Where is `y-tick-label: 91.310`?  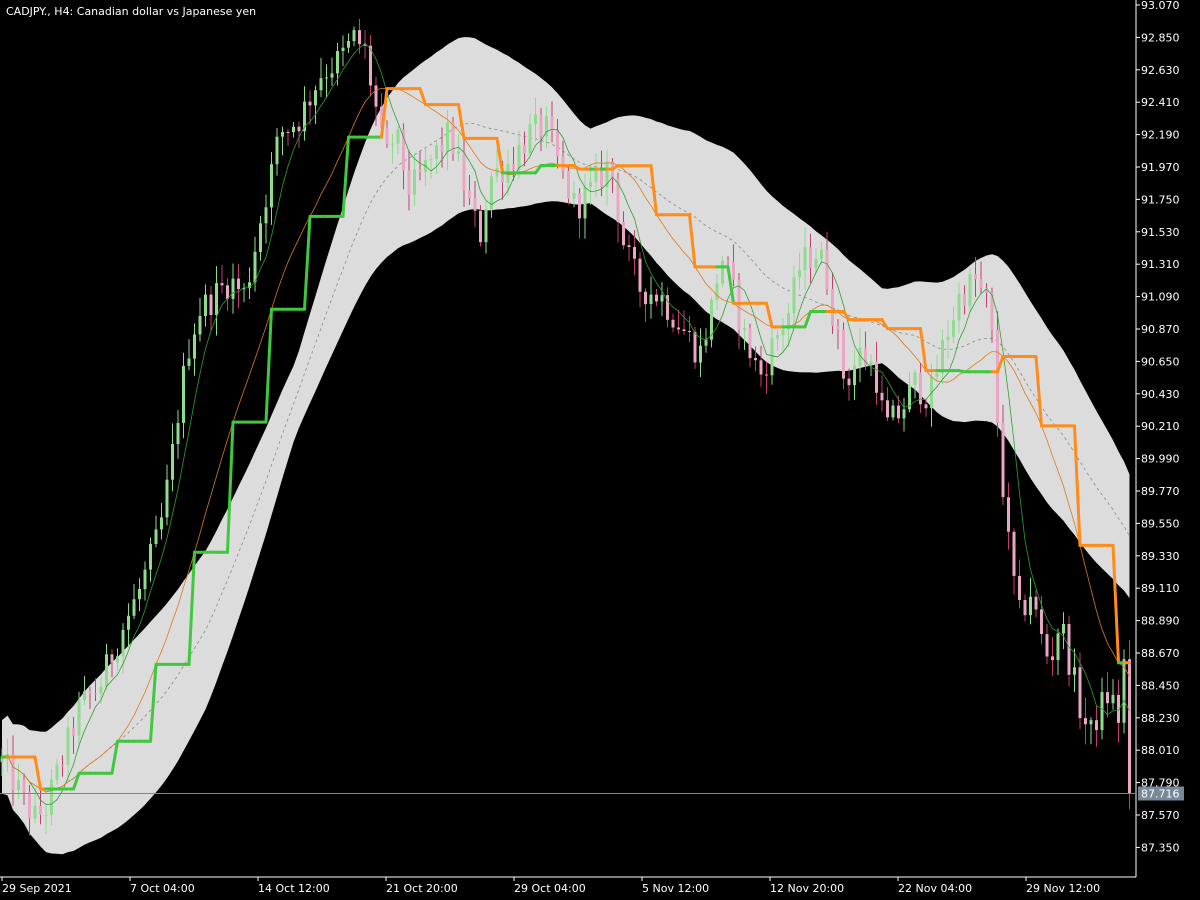 y-tick-label: 91.310 is located at coordinates (1160, 264).